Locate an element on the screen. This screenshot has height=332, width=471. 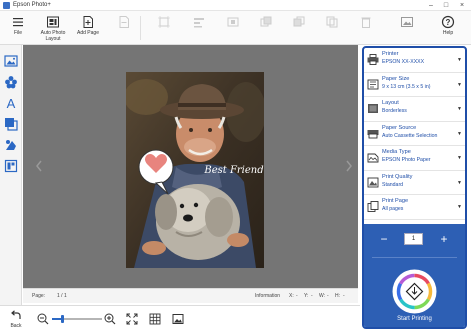
stamp-icon is located at coordinates (11, 82).